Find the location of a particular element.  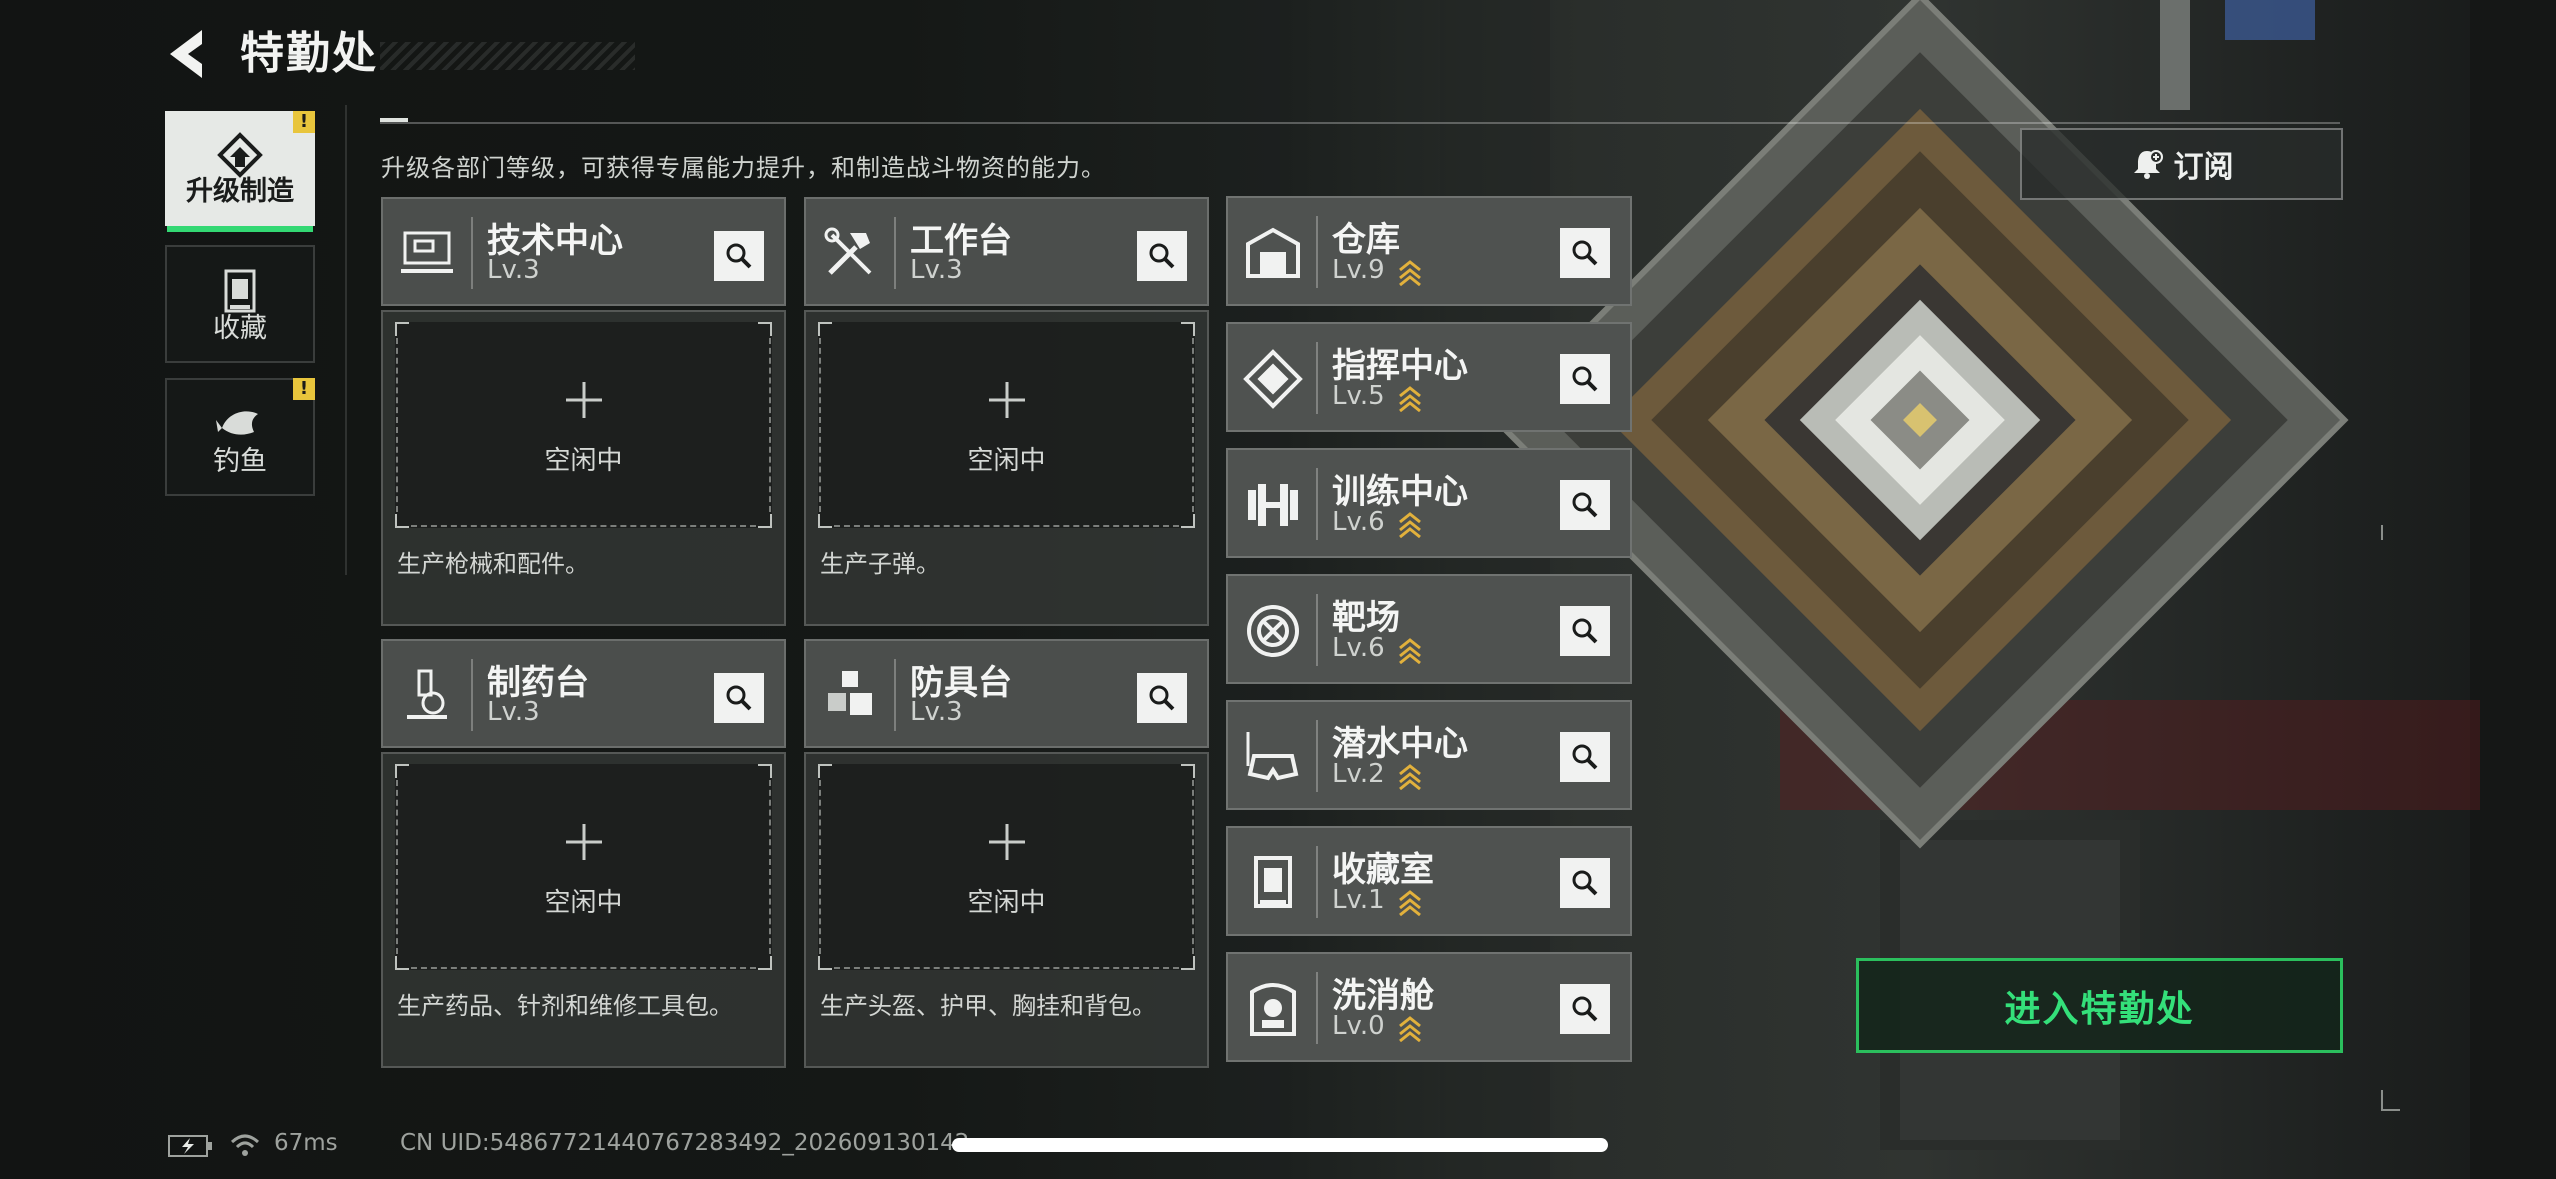

workshop-header: 技术中心 Lv.3 is located at coordinates (583, 251).